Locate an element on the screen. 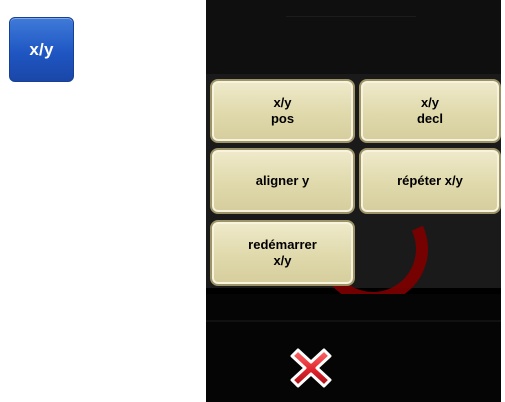 This screenshot has height=402, width=505. restart-xy-label: redémarrer x/y is located at coordinates (282, 252).